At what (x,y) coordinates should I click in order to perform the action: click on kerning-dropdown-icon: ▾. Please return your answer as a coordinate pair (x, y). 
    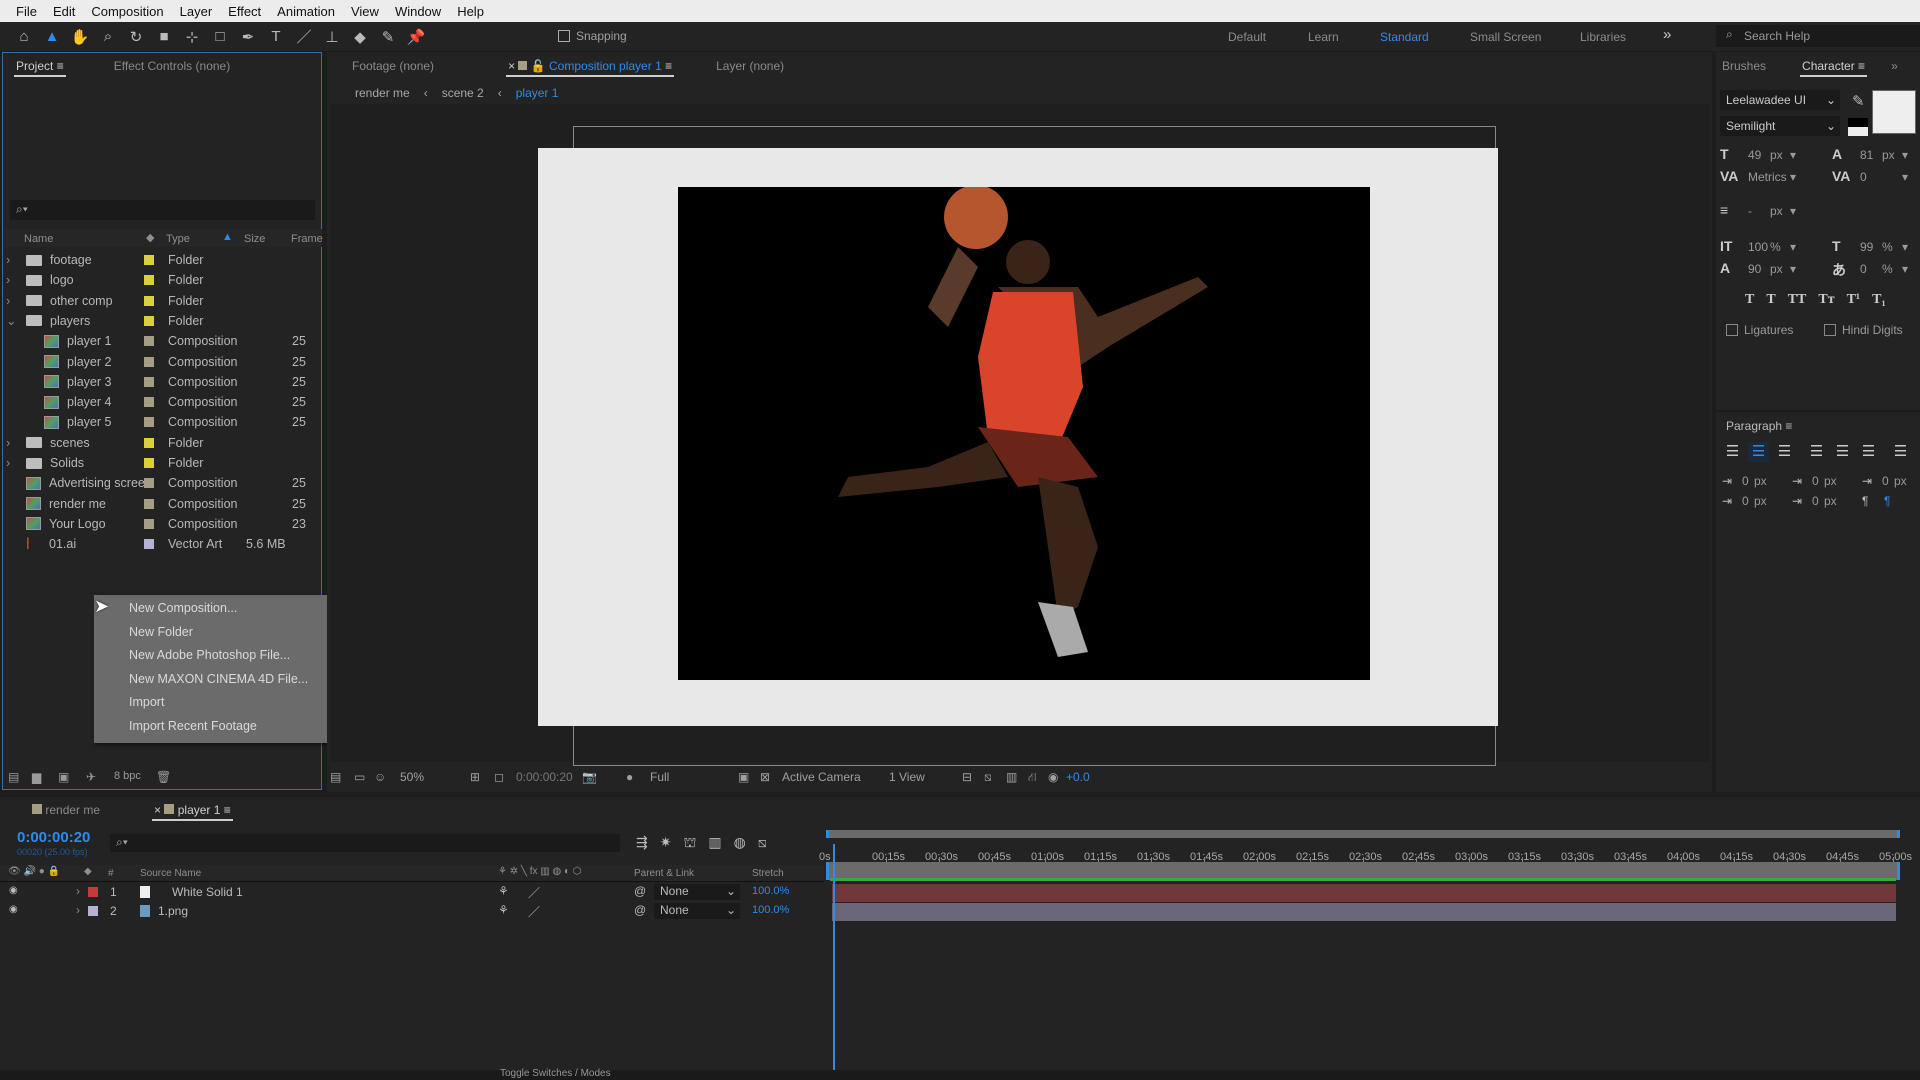
    Looking at the image, I should click on (1793, 177).